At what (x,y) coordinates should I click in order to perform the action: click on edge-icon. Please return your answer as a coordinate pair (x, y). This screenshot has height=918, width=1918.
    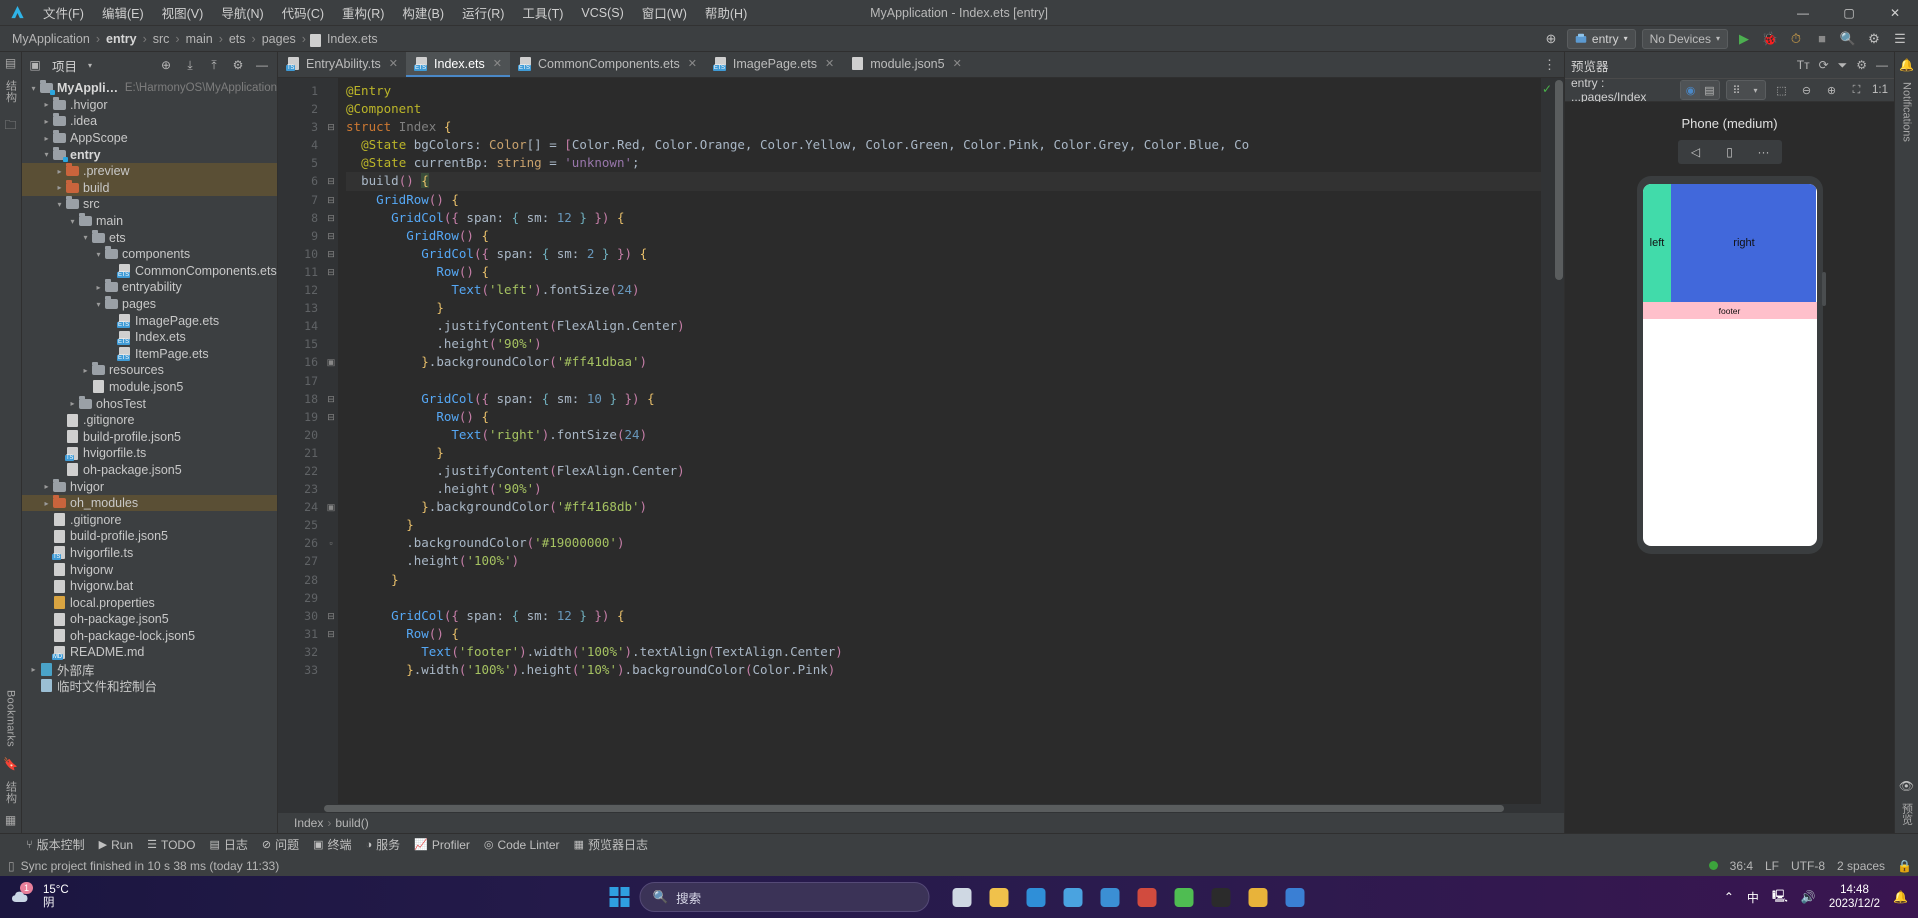
    Looking at the image, I should click on (1036, 897).